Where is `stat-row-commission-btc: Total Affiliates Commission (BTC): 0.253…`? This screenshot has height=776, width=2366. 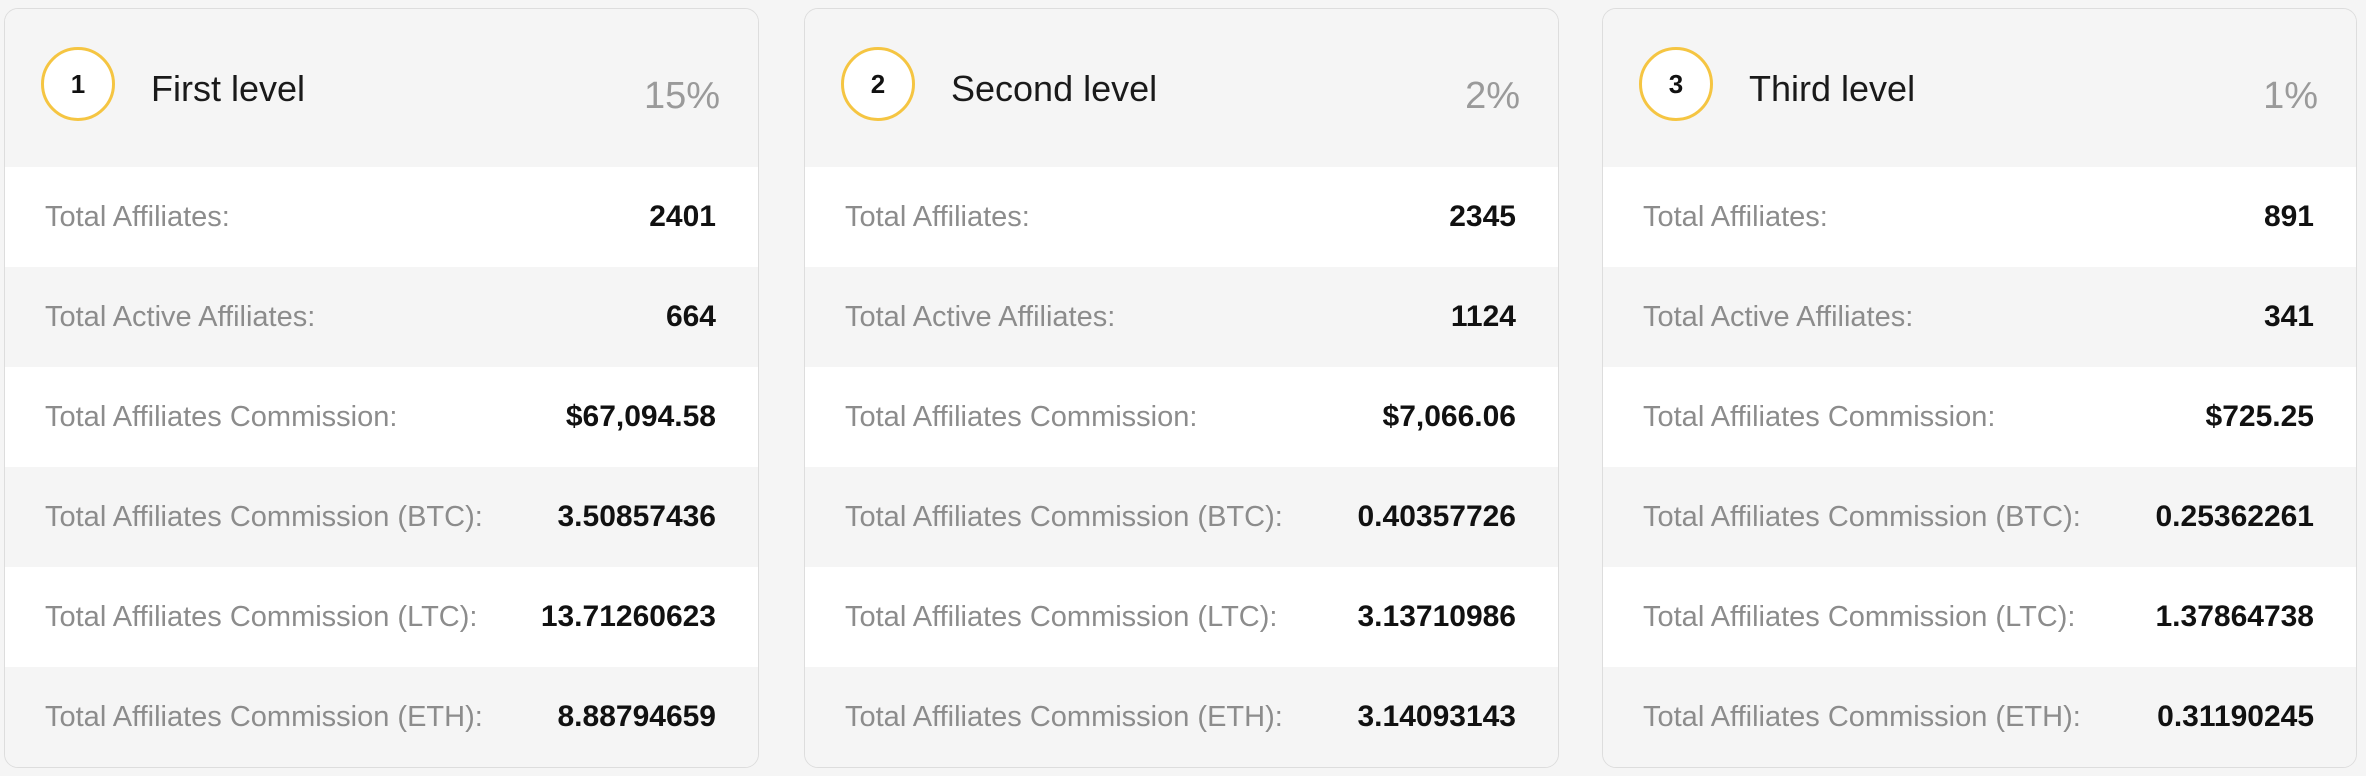 stat-row-commission-btc: Total Affiliates Commission (BTC): 0.253… is located at coordinates (1979, 517).